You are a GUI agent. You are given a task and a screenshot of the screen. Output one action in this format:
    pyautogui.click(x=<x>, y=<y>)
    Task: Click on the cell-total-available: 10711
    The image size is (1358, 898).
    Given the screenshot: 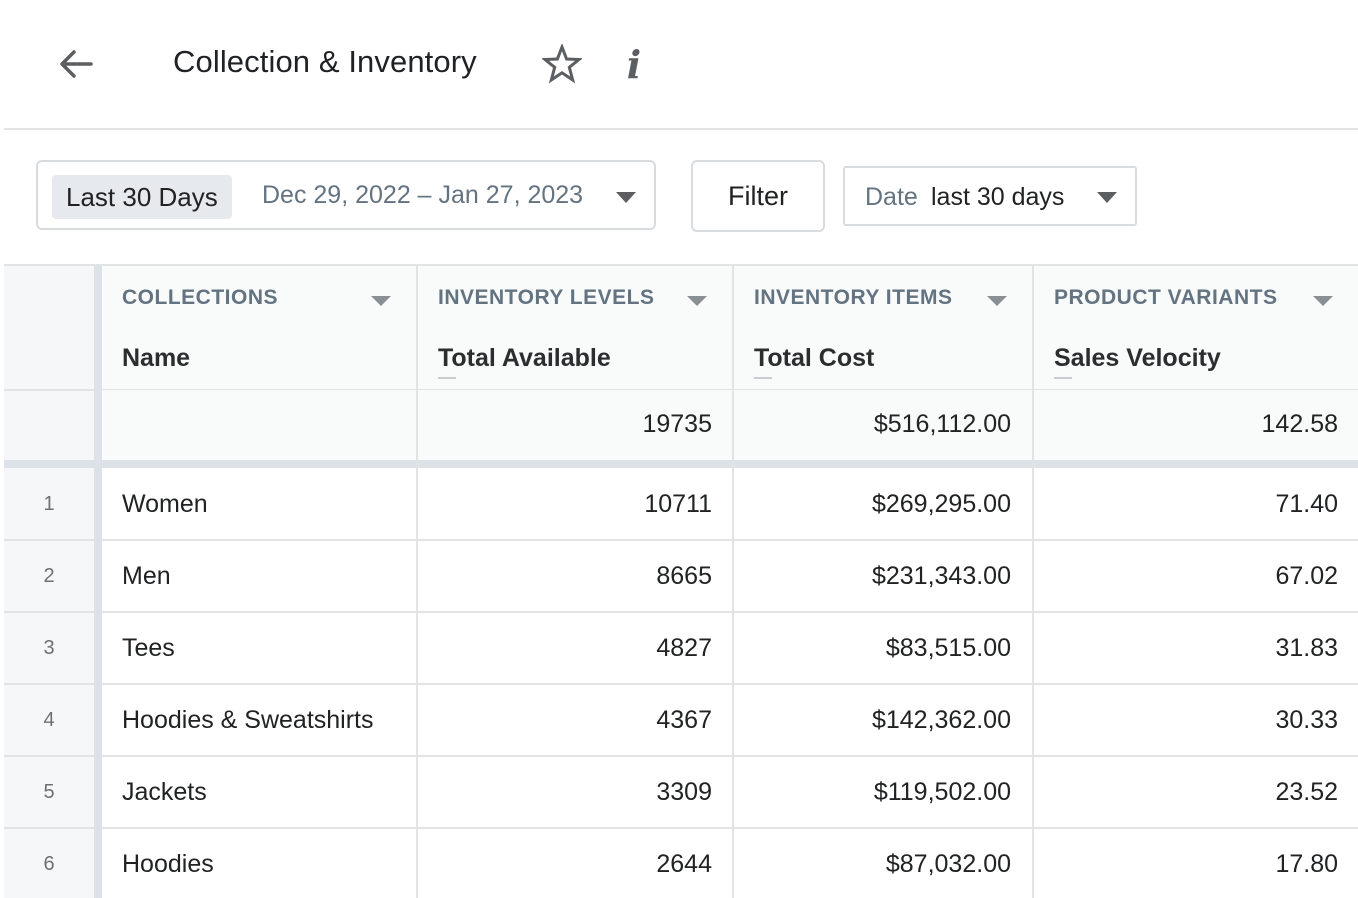 What is the action you would take?
    pyautogui.click(x=565, y=504)
    